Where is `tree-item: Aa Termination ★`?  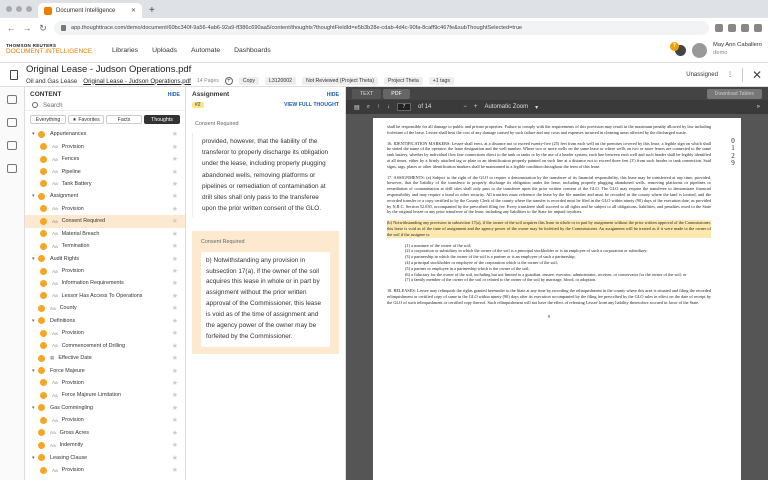 tree-item: Aa Termination ★ is located at coordinates (105, 246).